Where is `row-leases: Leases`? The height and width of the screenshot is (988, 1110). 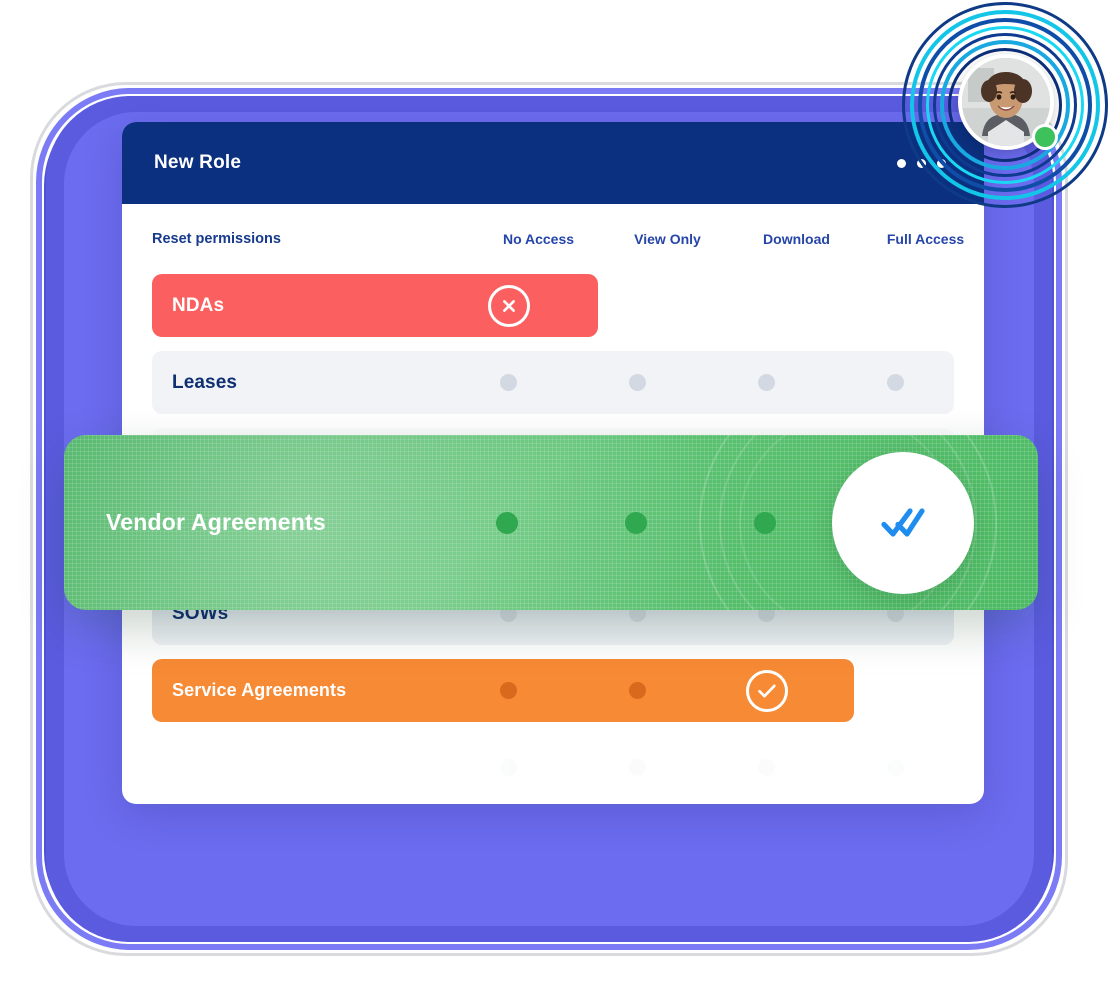 row-leases: Leases is located at coordinates (553, 382).